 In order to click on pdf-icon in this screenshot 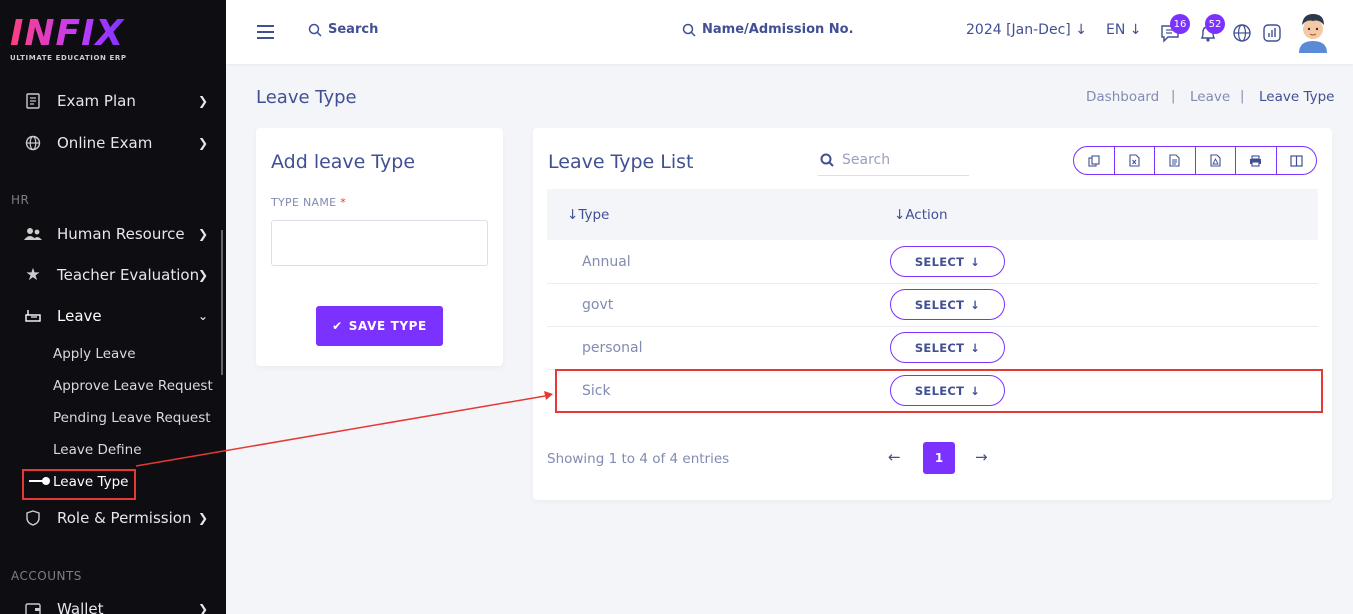, I will do `click(1216, 160)`.